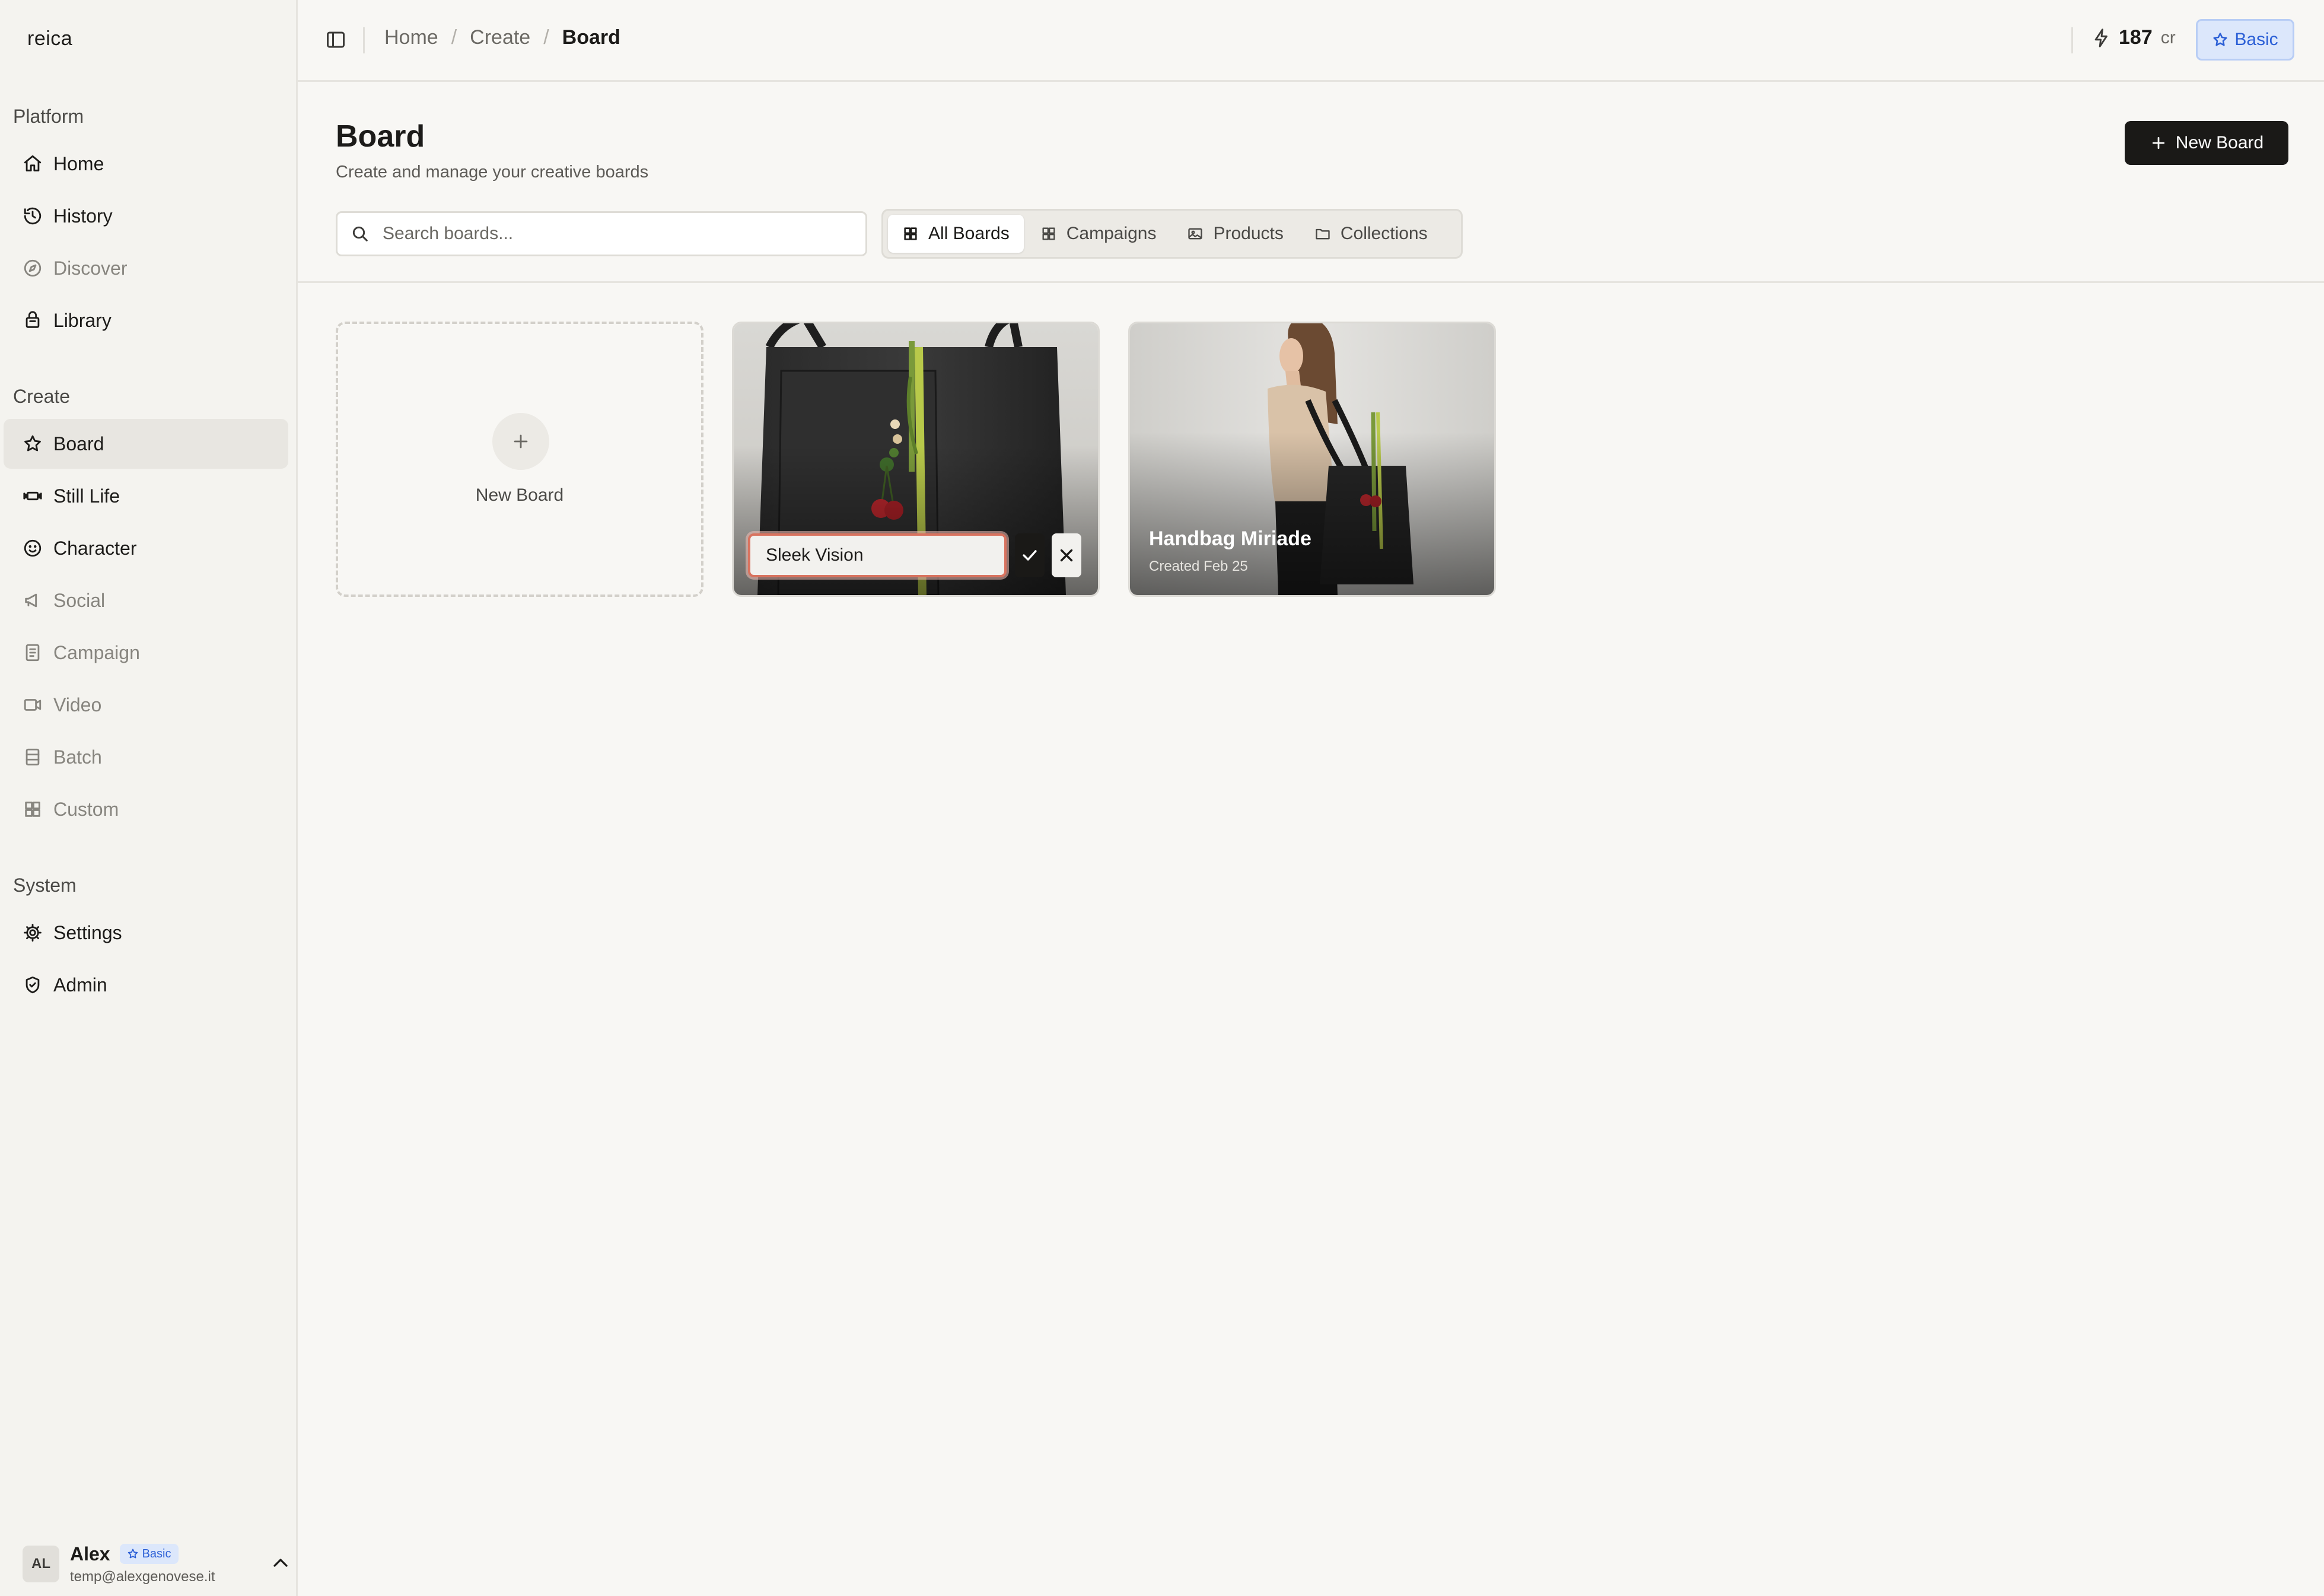 The height and width of the screenshot is (1596, 2324). What do you see at coordinates (146, 933) in the screenshot?
I see `sidebar-item-settings: Settings` at bounding box center [146, 933].